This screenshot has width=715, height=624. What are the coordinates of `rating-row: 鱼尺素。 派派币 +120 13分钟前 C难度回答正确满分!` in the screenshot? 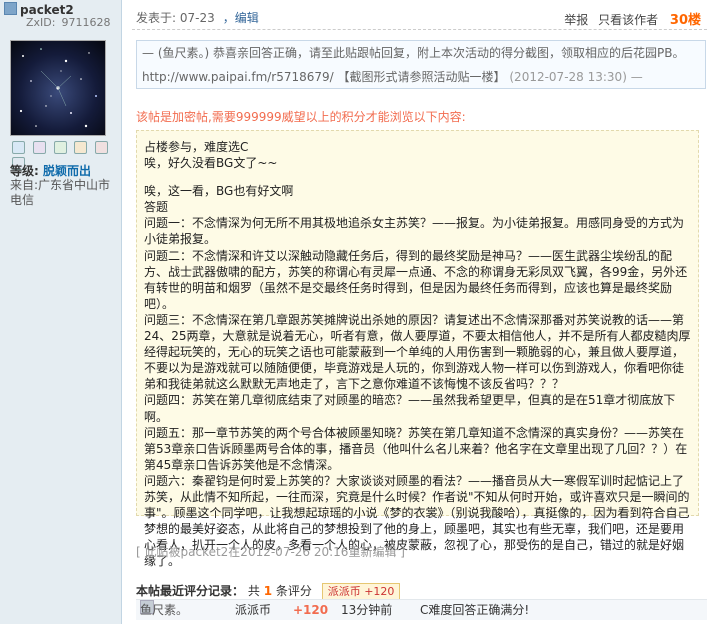 It's located at (421, 609).